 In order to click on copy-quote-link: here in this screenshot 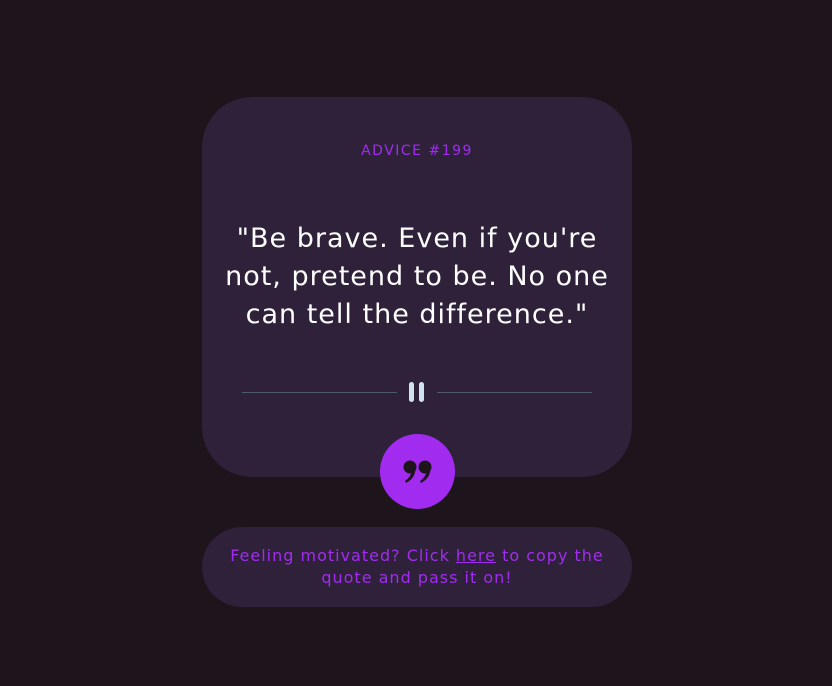, I will do `click(476, 555)`.